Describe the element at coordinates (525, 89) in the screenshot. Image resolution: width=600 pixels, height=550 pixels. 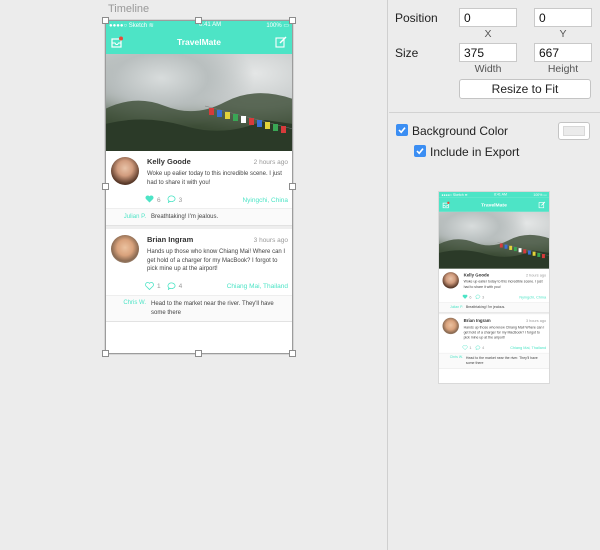
I see `resize-to-fit-button: Resize to Fit` at that location.